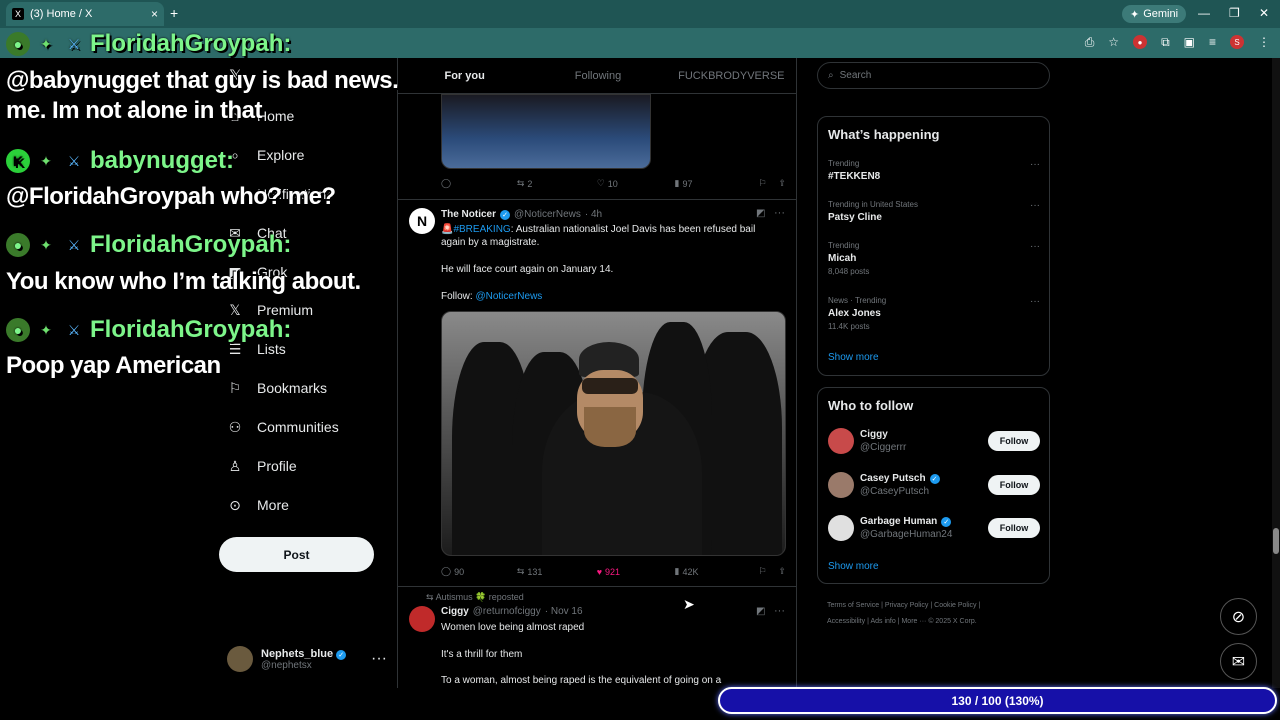 Image resolution: width=1280 pixels, height=720 pixels. I want to click on repost-icon: ⇆, so click(520, 183).